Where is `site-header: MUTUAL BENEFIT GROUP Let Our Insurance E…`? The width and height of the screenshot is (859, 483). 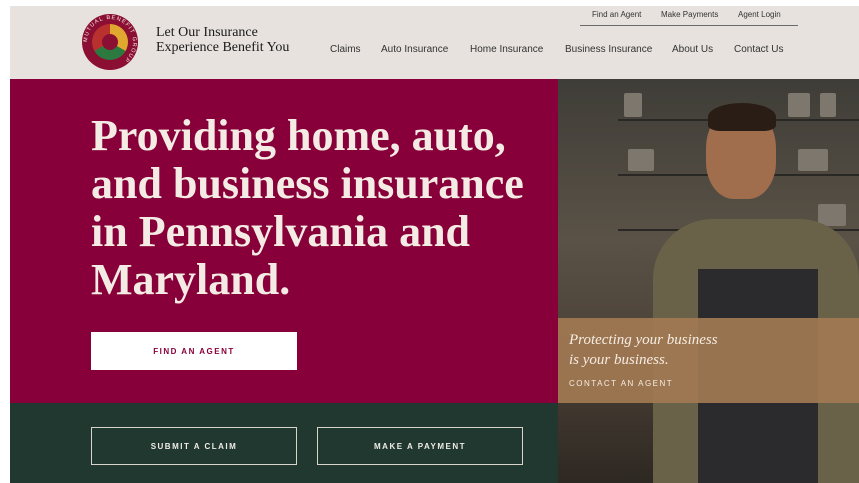 site-header: MUTUAL BENEFIT GROUP Let Our Insurance E… is located at coordinates (434, 42).